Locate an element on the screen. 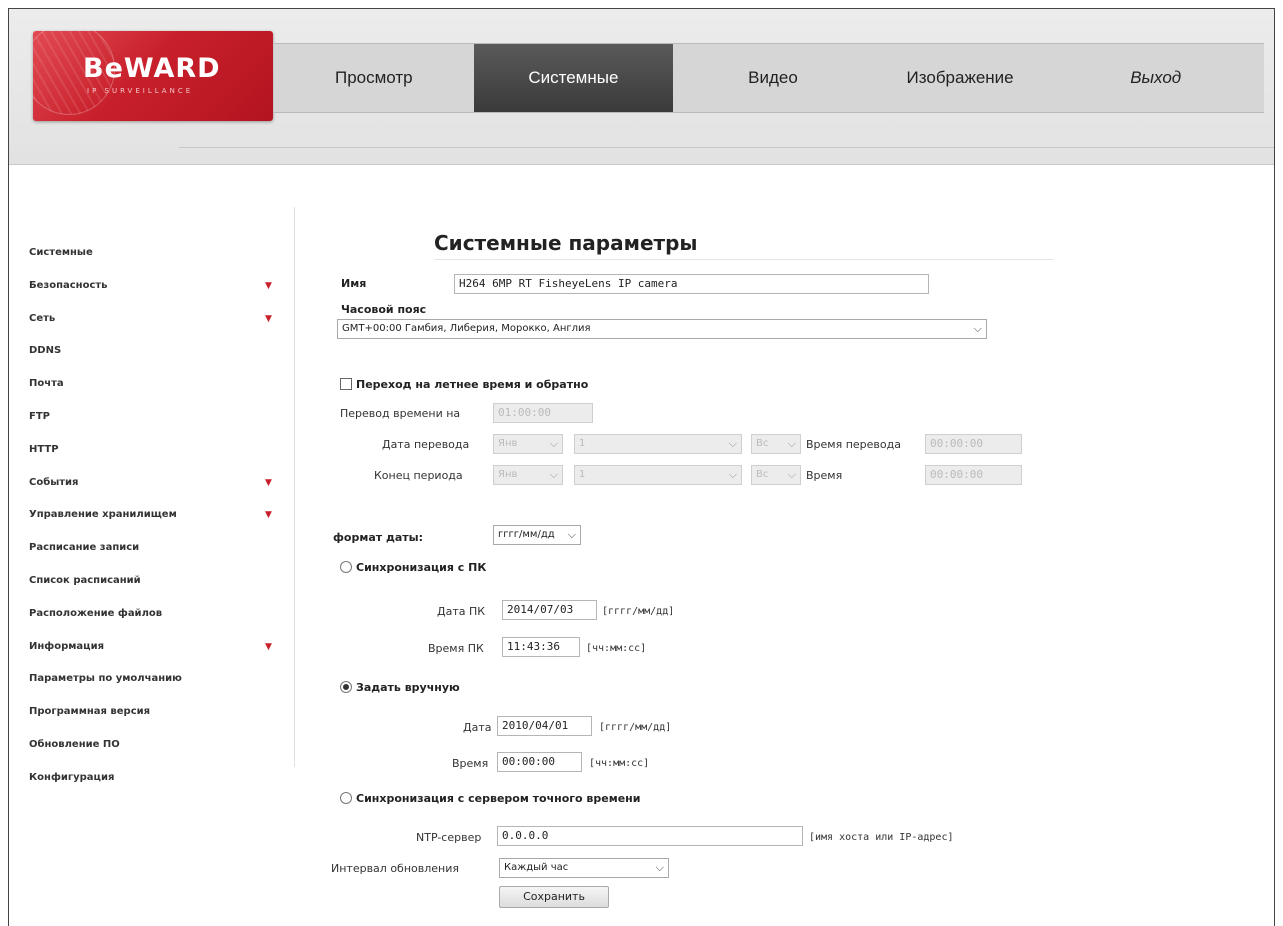 This screenshot has height=926, width=1283. ntp-server-input: 0.0.0.0 is located at coordinates (650, 836).